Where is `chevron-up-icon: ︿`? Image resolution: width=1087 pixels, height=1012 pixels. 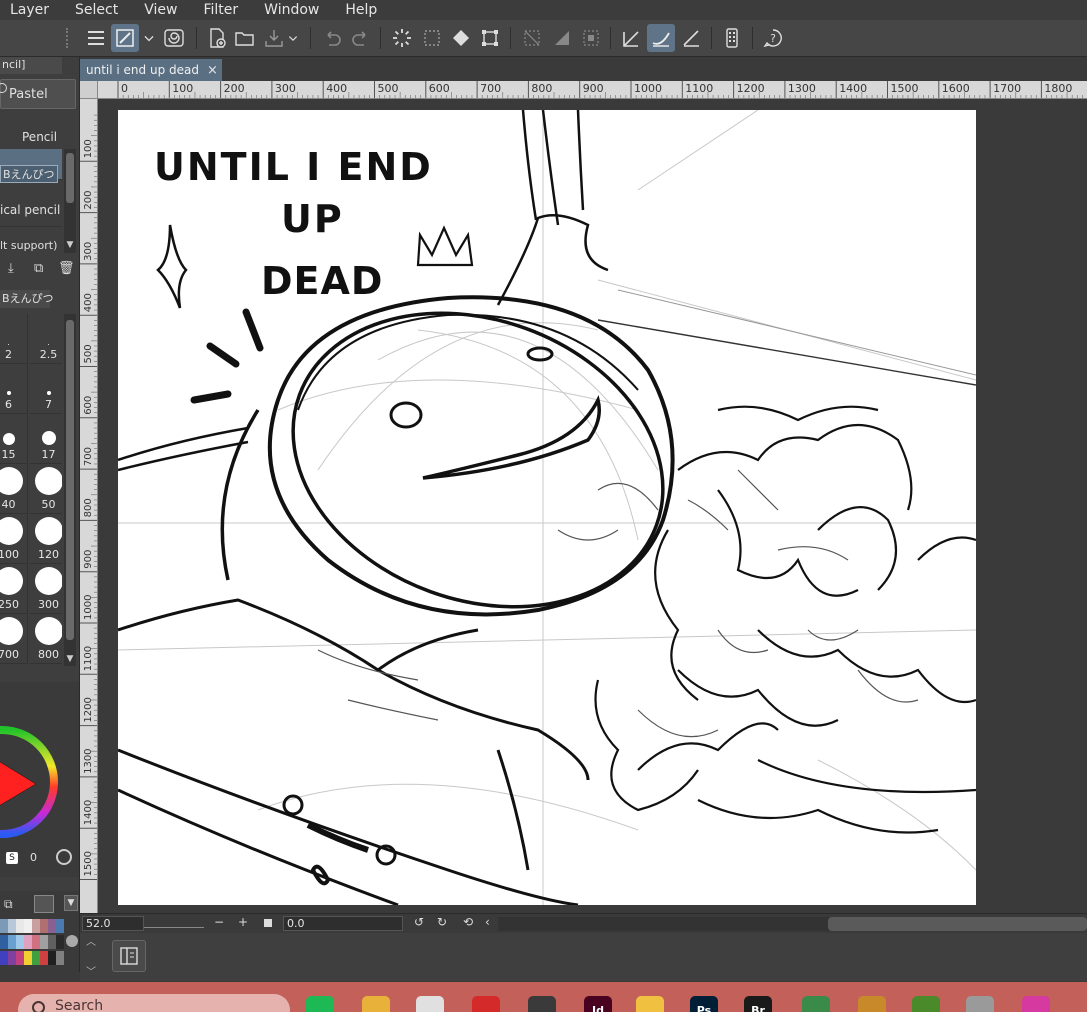 chevron-up-icon: ︿ is located at coordinates (91, 940).